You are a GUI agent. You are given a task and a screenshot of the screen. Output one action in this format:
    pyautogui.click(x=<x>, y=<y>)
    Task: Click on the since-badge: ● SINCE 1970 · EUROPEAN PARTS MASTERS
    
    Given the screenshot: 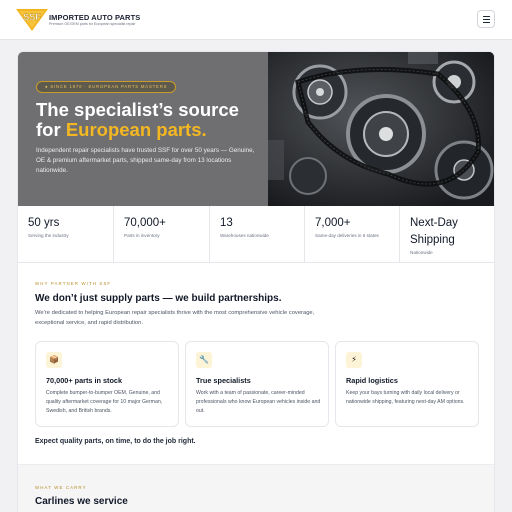 What is the action you would take?
    pyautogui.click(x=106, y=87)
    